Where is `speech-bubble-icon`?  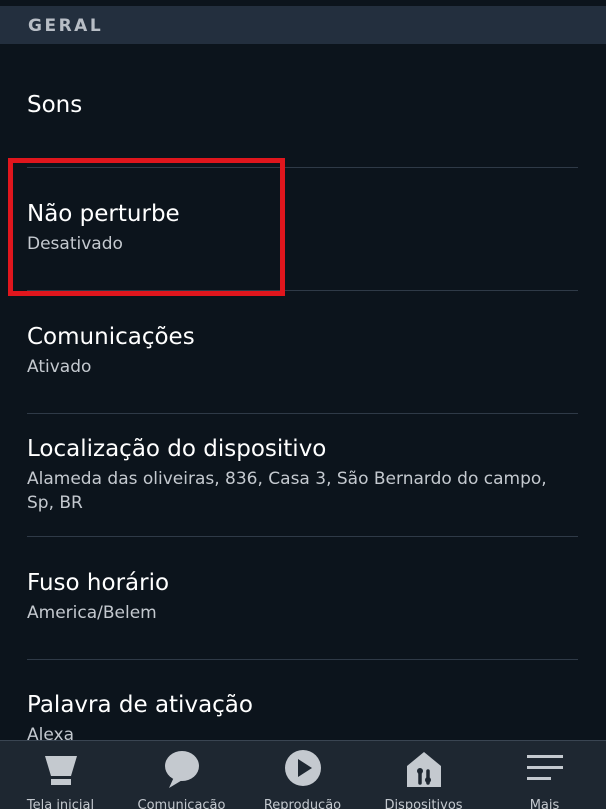 speech-bubble-icon is located at coordinates (181, 769).